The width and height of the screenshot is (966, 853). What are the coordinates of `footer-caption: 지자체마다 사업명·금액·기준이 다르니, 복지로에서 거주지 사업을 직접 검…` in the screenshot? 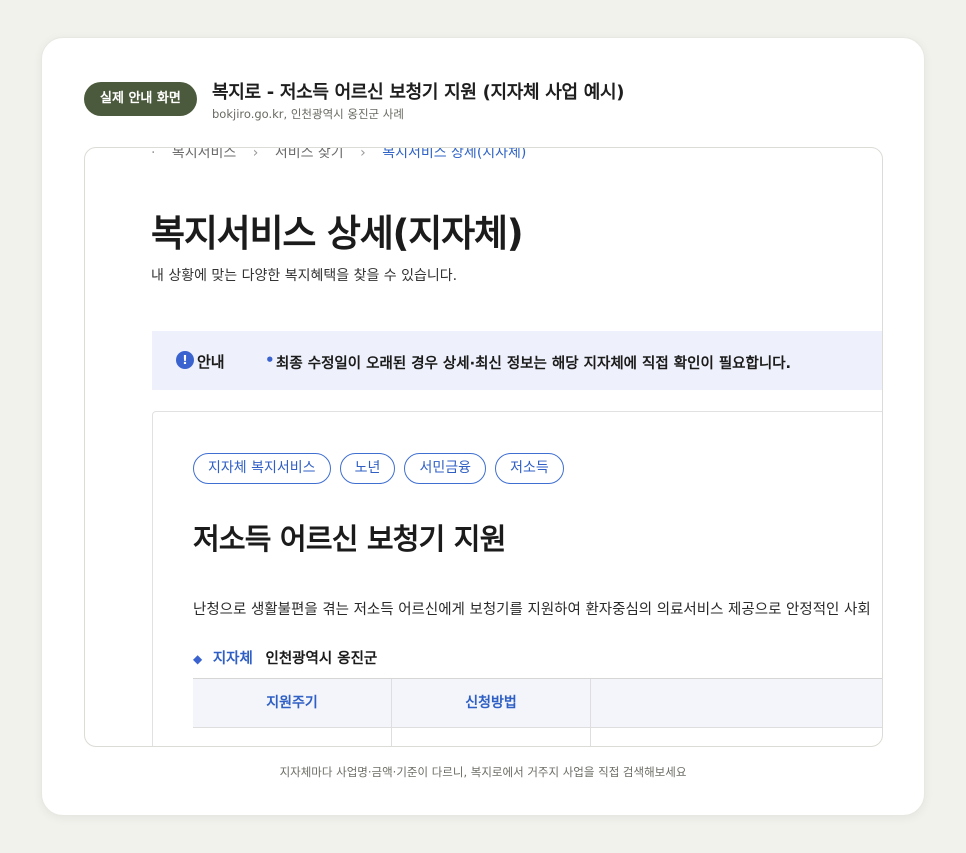 It's located at (483, 772).